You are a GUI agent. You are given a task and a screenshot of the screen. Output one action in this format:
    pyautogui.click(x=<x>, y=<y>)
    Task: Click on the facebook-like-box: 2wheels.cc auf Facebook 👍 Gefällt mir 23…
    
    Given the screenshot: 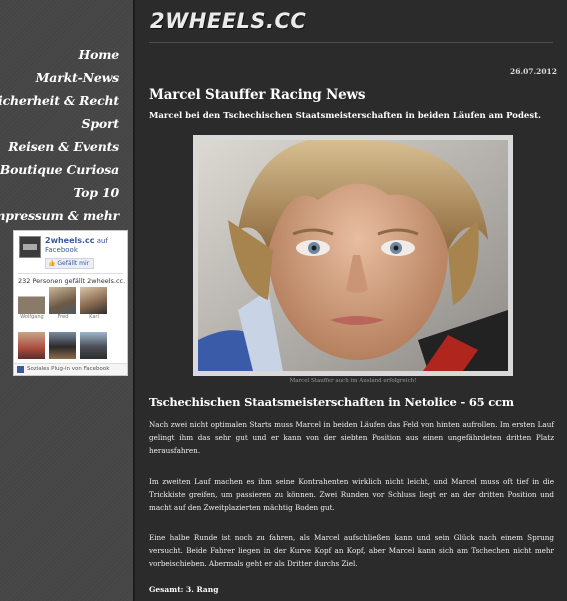 What is the action you would take?
    pyautogui.click(x=70, y=303)
    